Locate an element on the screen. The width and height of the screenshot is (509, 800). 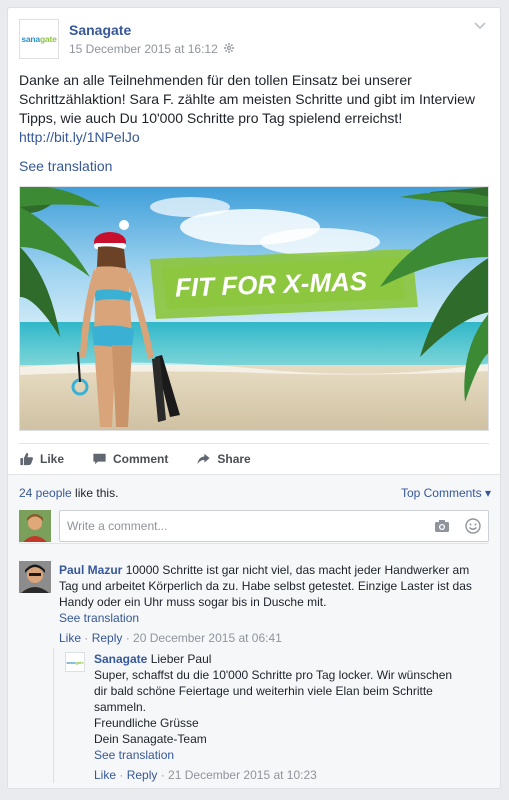
share-button: Share is located at coordinates (223, 459).